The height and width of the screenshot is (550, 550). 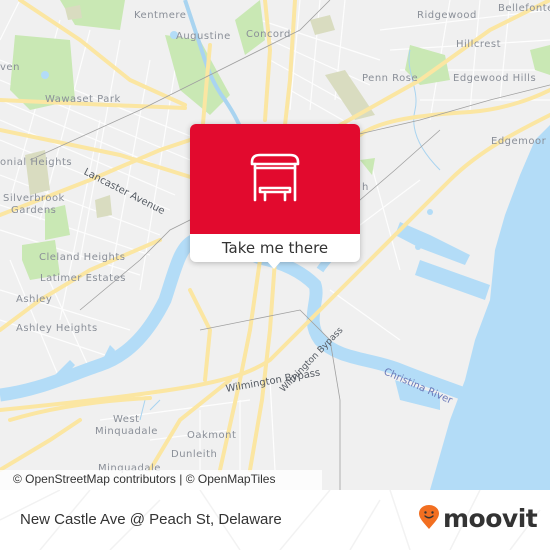 I want to click on place-label-ashley: Ashley, so click(x=34, y=299).